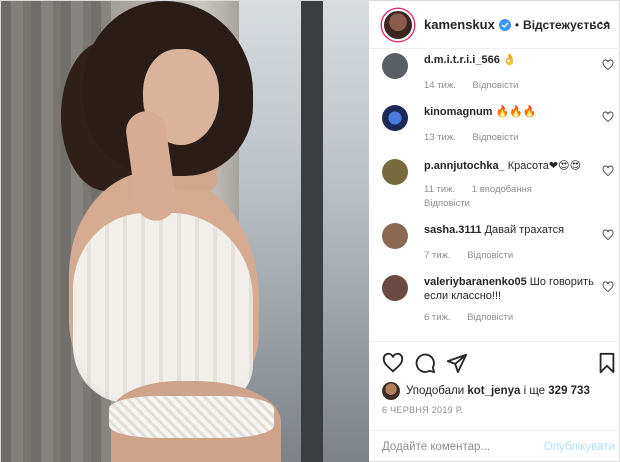  What do you see at coordinates (191, 417) in the screenshot?
I see `photo-lace` at bounding box center [191, 417].